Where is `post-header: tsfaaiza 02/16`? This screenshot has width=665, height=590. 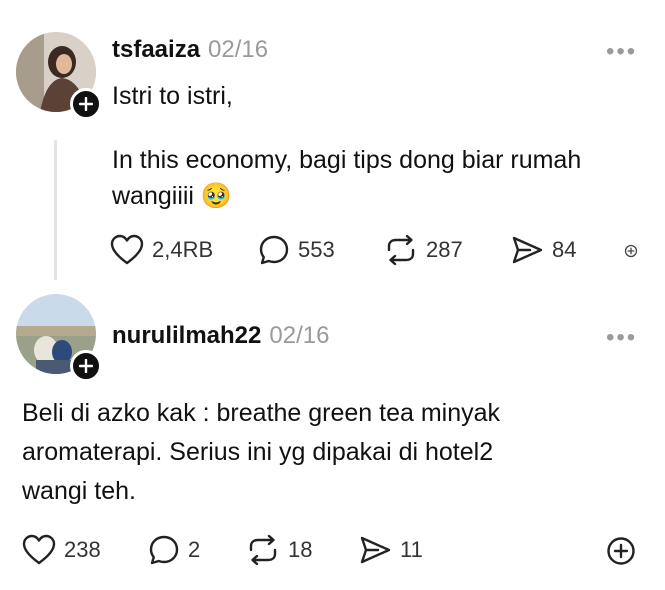 post-header: tsfaaiza 02/16 is located at coordinates (190, 50).